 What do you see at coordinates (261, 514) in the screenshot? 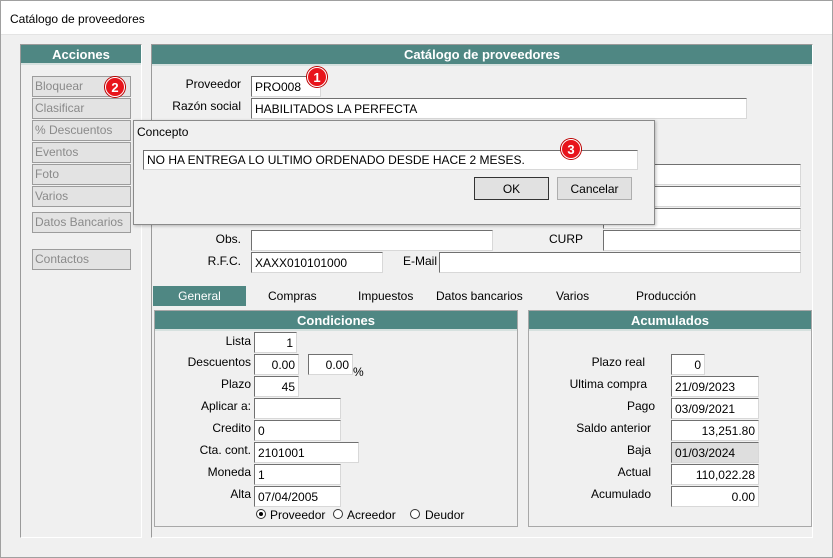
I see `proveedor-radio` at bounding box center [261, 514].